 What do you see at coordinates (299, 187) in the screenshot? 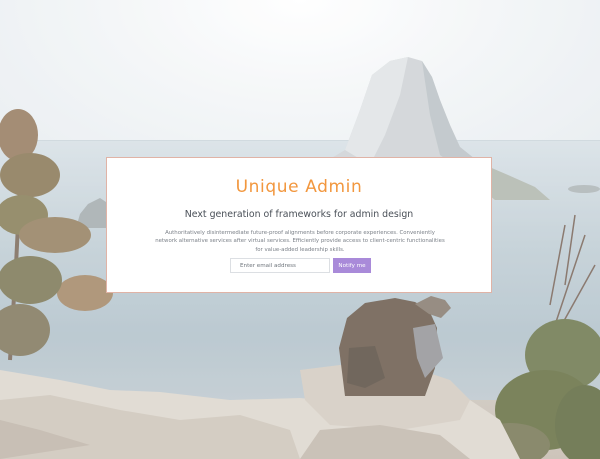
I see `page-title: Unique Admin` at bounding box center [299, 187].